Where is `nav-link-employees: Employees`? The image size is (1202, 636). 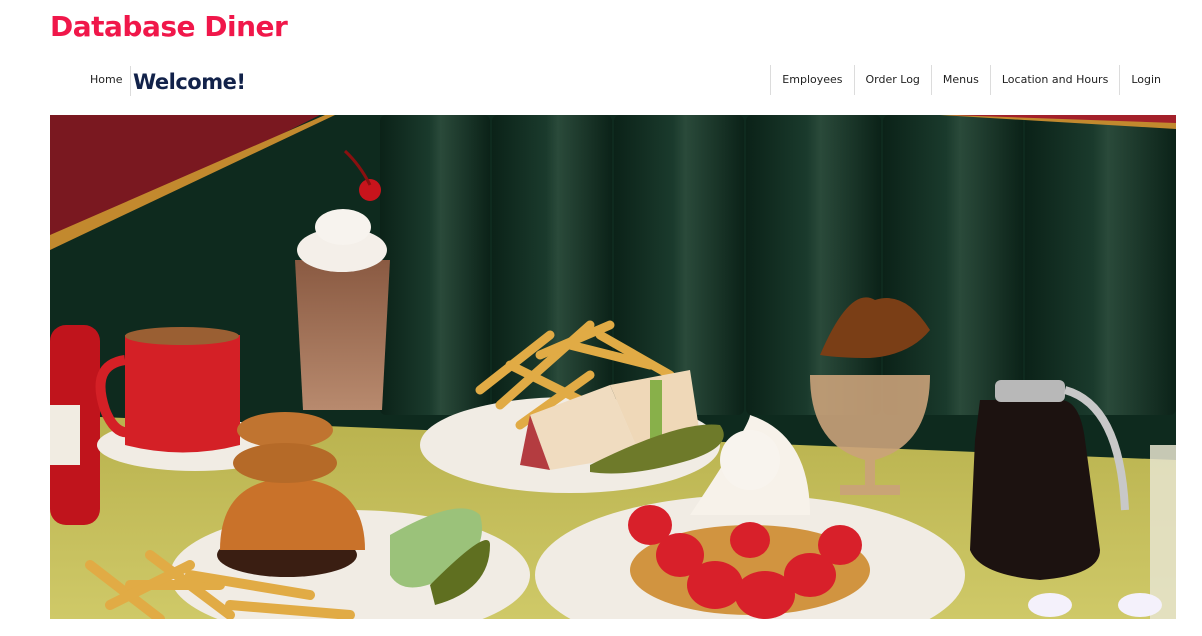 nav-link-employees: Employees is located at coordinates (811, 80).